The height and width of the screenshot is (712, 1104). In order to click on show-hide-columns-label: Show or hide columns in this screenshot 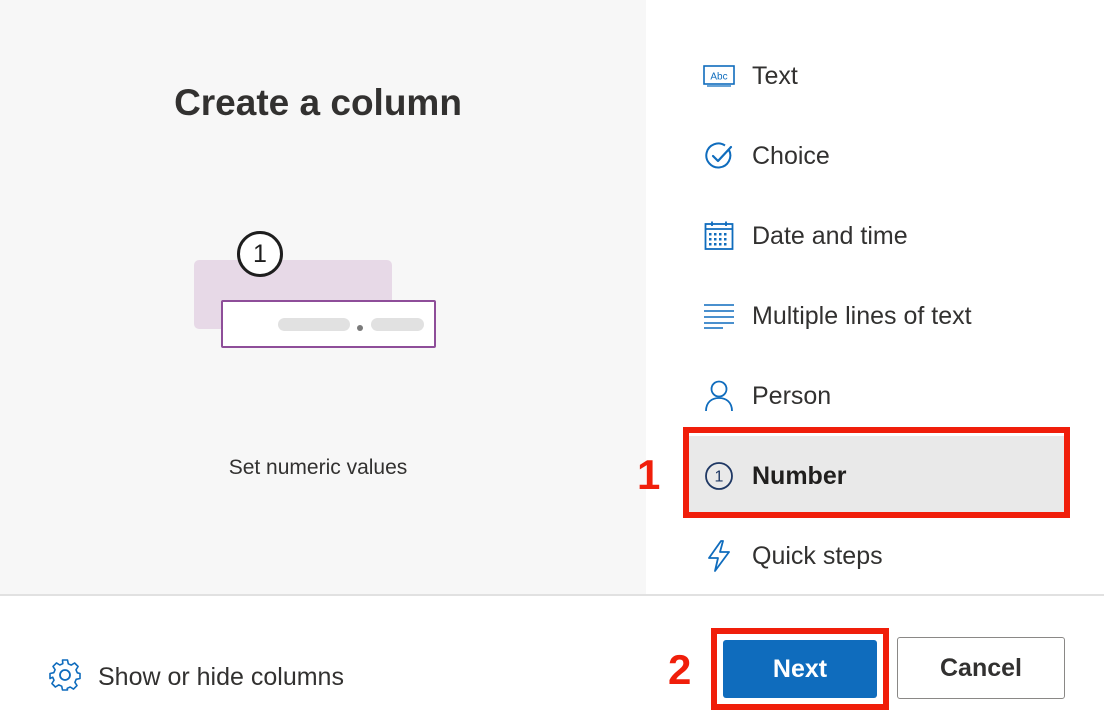, I will do `click(221, 677)`.